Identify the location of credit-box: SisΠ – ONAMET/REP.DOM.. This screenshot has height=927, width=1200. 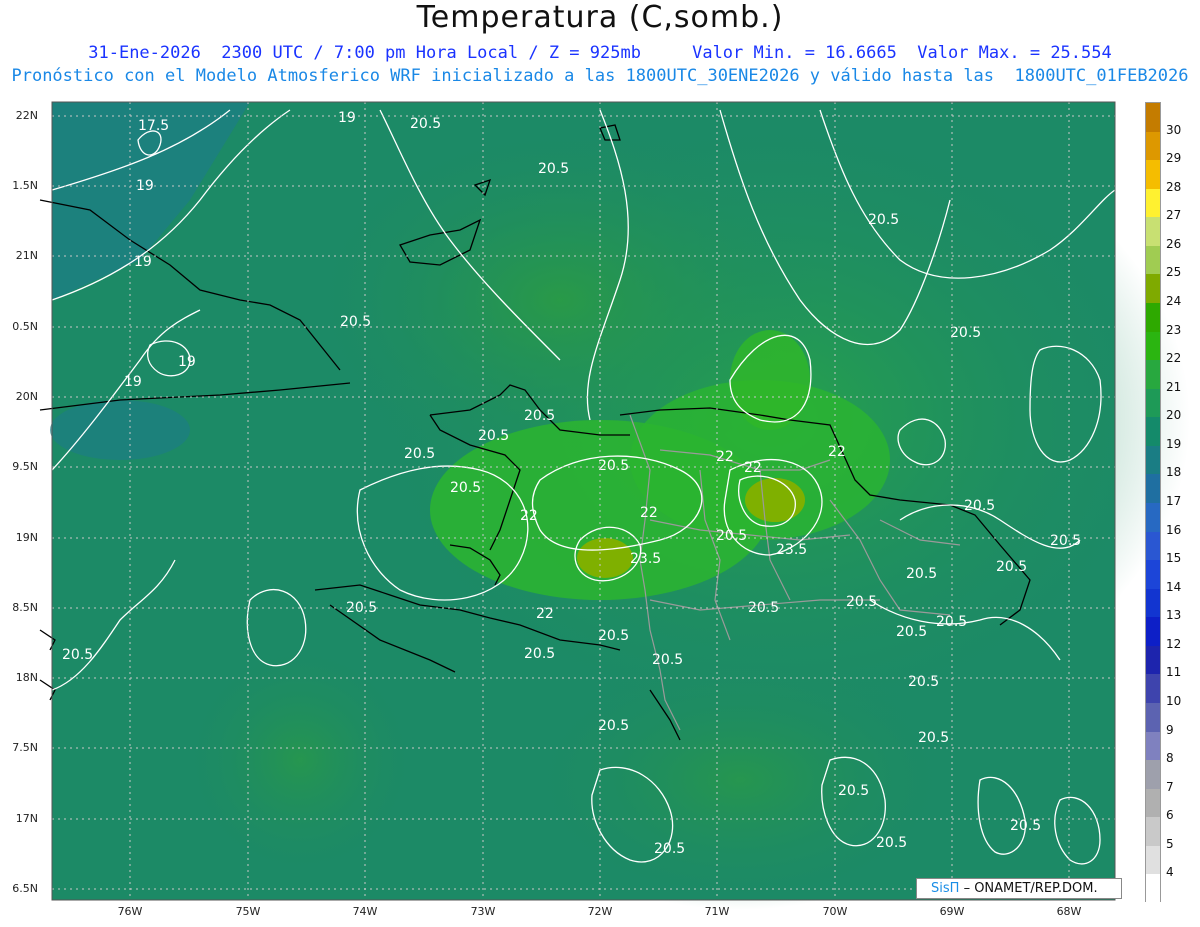
(1019, 888).